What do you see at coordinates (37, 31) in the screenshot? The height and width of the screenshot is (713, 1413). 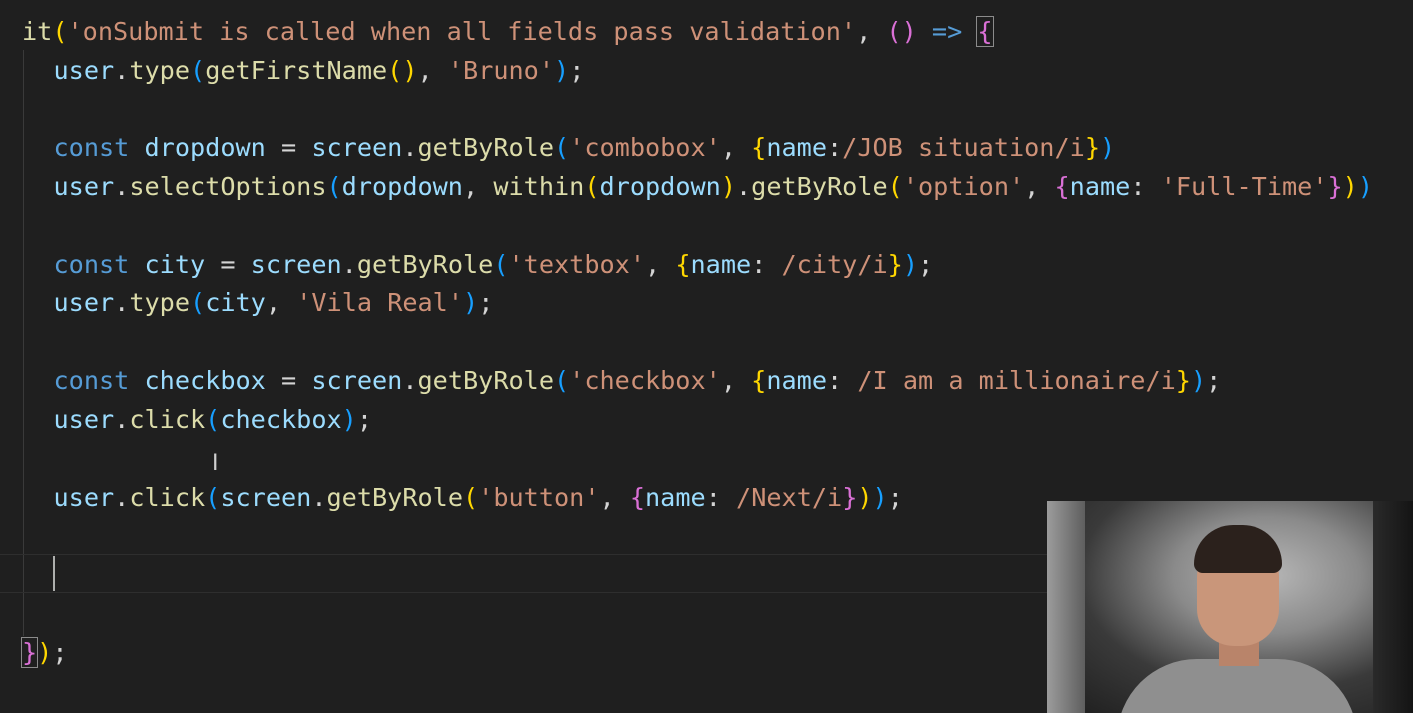 I see `token-it: it` at bounding box center [37, 31].